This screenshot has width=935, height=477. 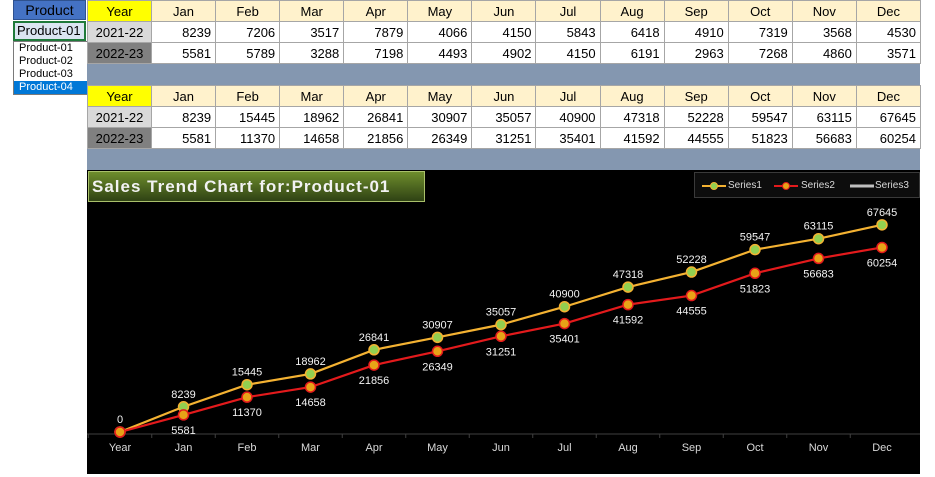 I want to click on table-cell: 14658, so click(x=312, y=138).